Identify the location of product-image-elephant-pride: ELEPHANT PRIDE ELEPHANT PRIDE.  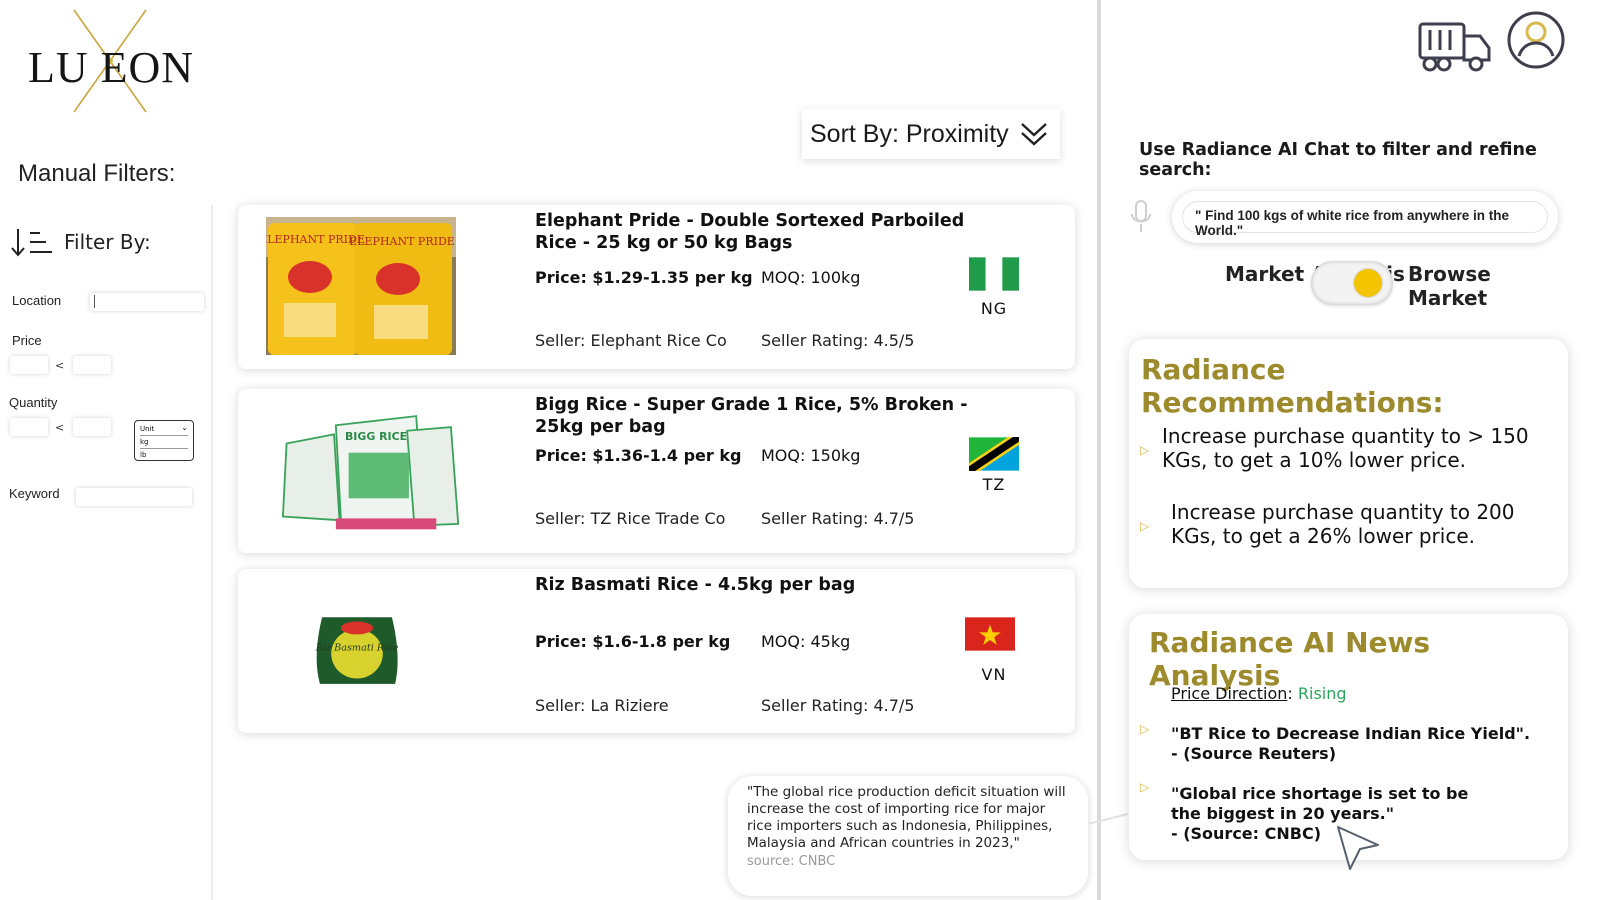
(361, 286).